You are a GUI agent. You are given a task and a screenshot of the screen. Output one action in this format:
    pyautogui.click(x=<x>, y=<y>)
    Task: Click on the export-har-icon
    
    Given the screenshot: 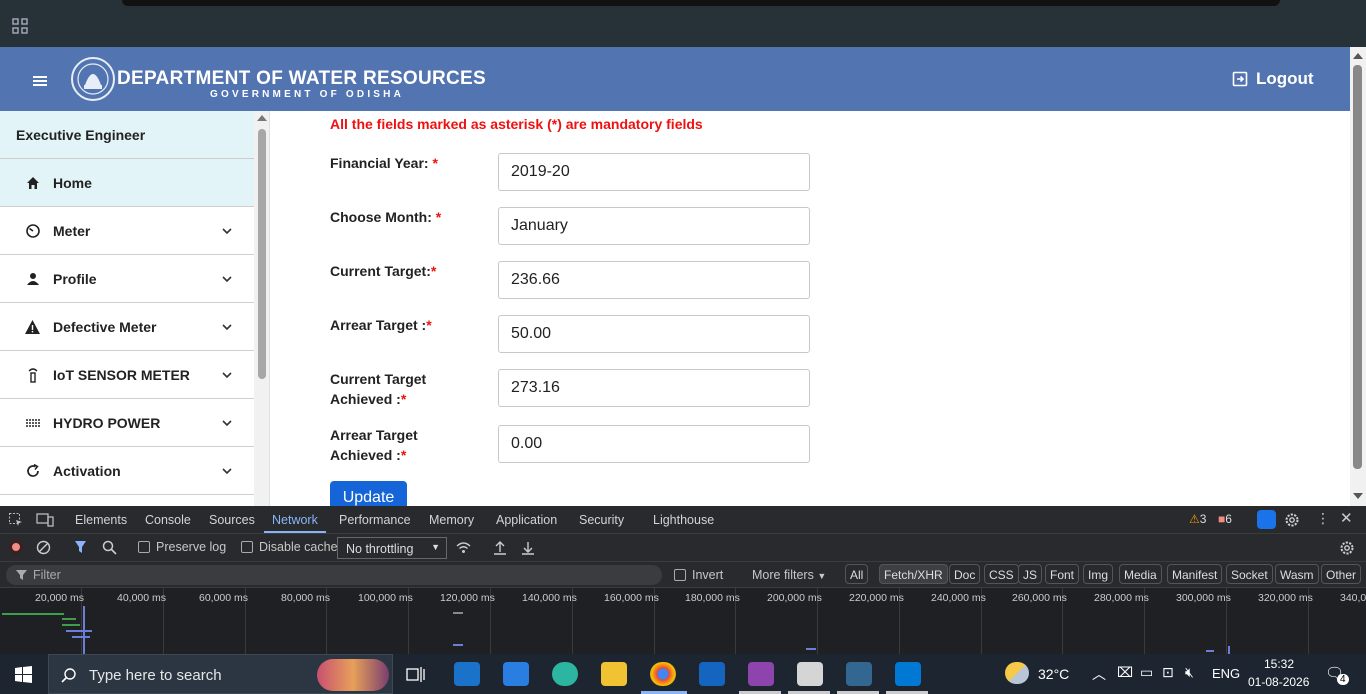 What is the action you would take?
    pyautogui.click(x=528, y=547)
    